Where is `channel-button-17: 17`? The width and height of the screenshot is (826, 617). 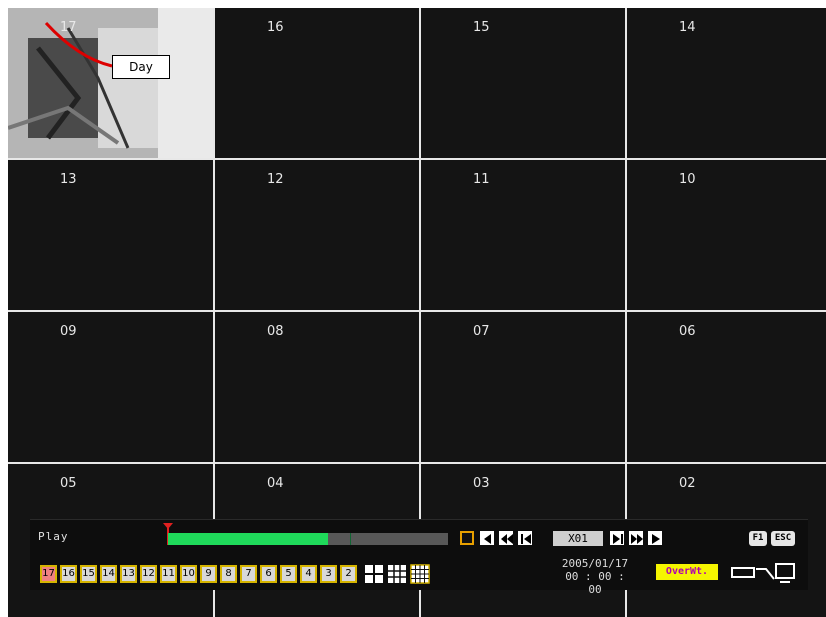 channel-button-17: 17 is located at coordinates (48, 574).